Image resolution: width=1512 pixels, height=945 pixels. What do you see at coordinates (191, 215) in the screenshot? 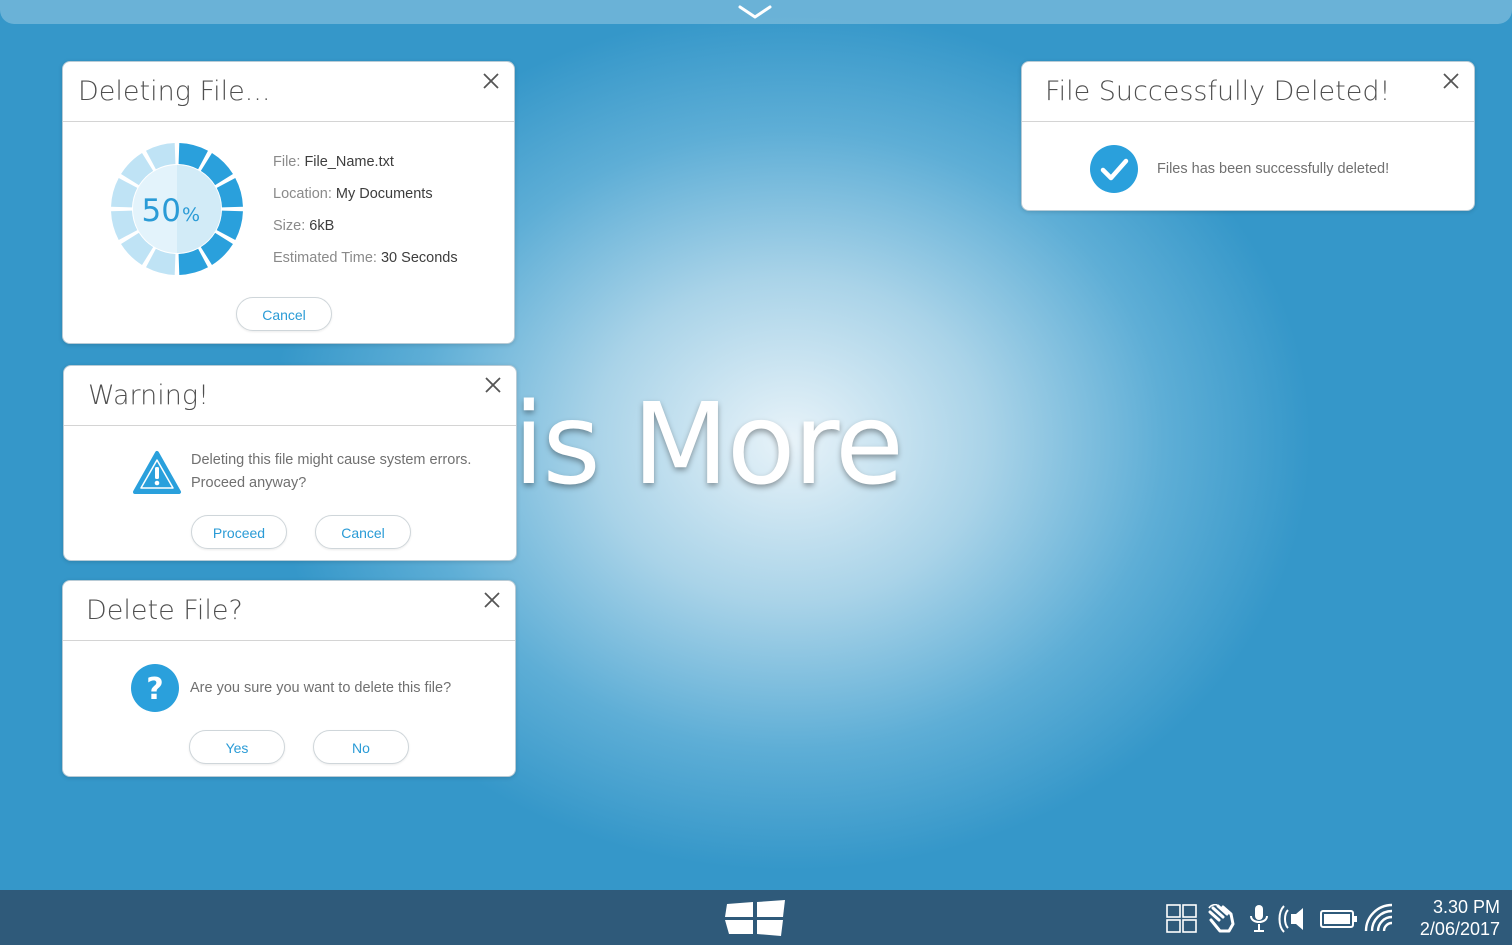
I see `progress-unit: %` at bounding box center [191, 215].